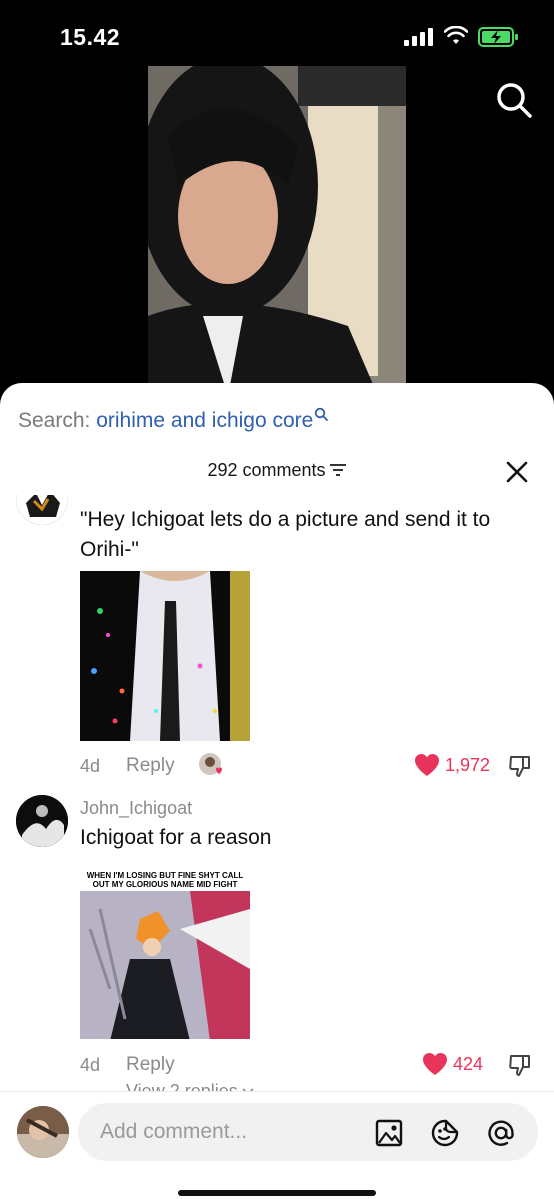 The width and height of the screenshot is (554, 1199). Describe the element at coordinates (176, 837) in the screenshot. I see `comment-text: Ichigoat for a reason` at that location.